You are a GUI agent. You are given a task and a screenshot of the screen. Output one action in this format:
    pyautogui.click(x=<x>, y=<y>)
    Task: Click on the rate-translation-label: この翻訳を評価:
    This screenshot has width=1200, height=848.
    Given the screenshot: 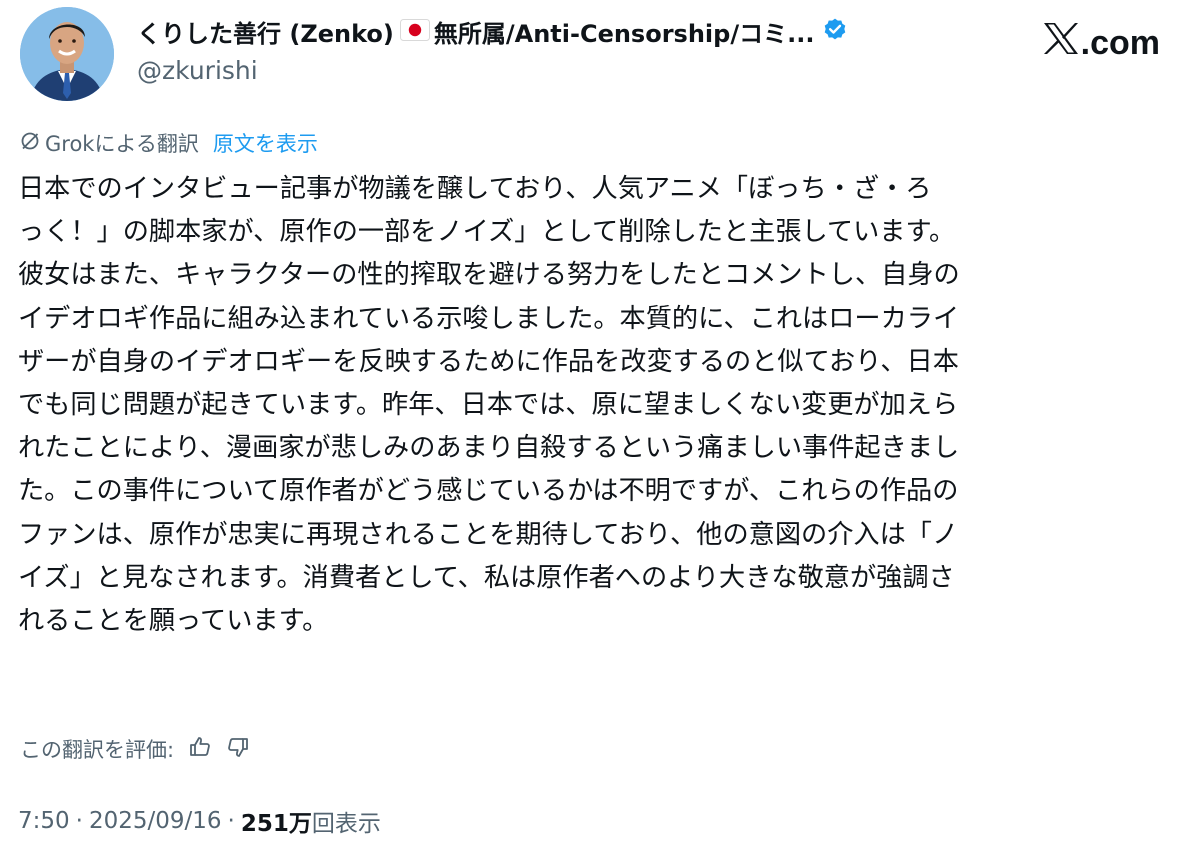 What is the action you would take?
    pyautogui.click(x=97, y=750)
    